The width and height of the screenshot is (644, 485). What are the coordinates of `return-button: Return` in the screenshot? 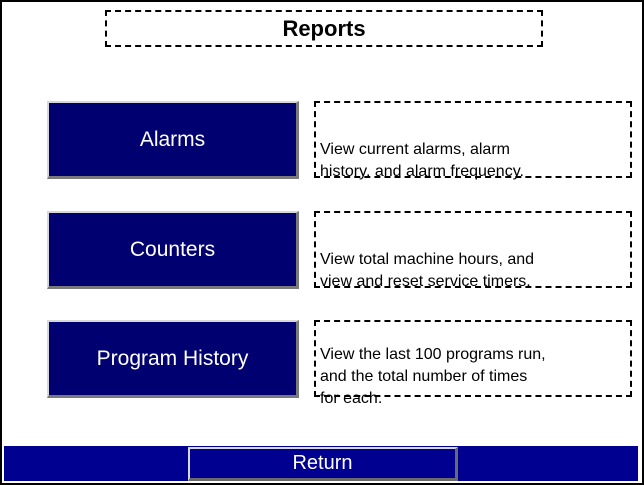 It's located at (323, 464).